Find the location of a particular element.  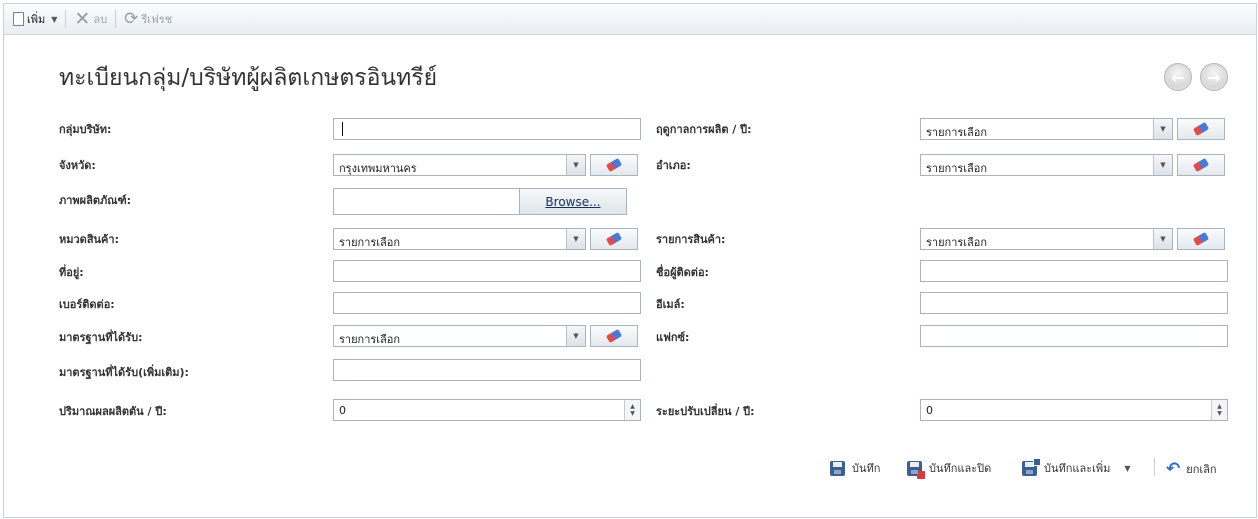

standard-clear-button is located at coordinates (614, 336).